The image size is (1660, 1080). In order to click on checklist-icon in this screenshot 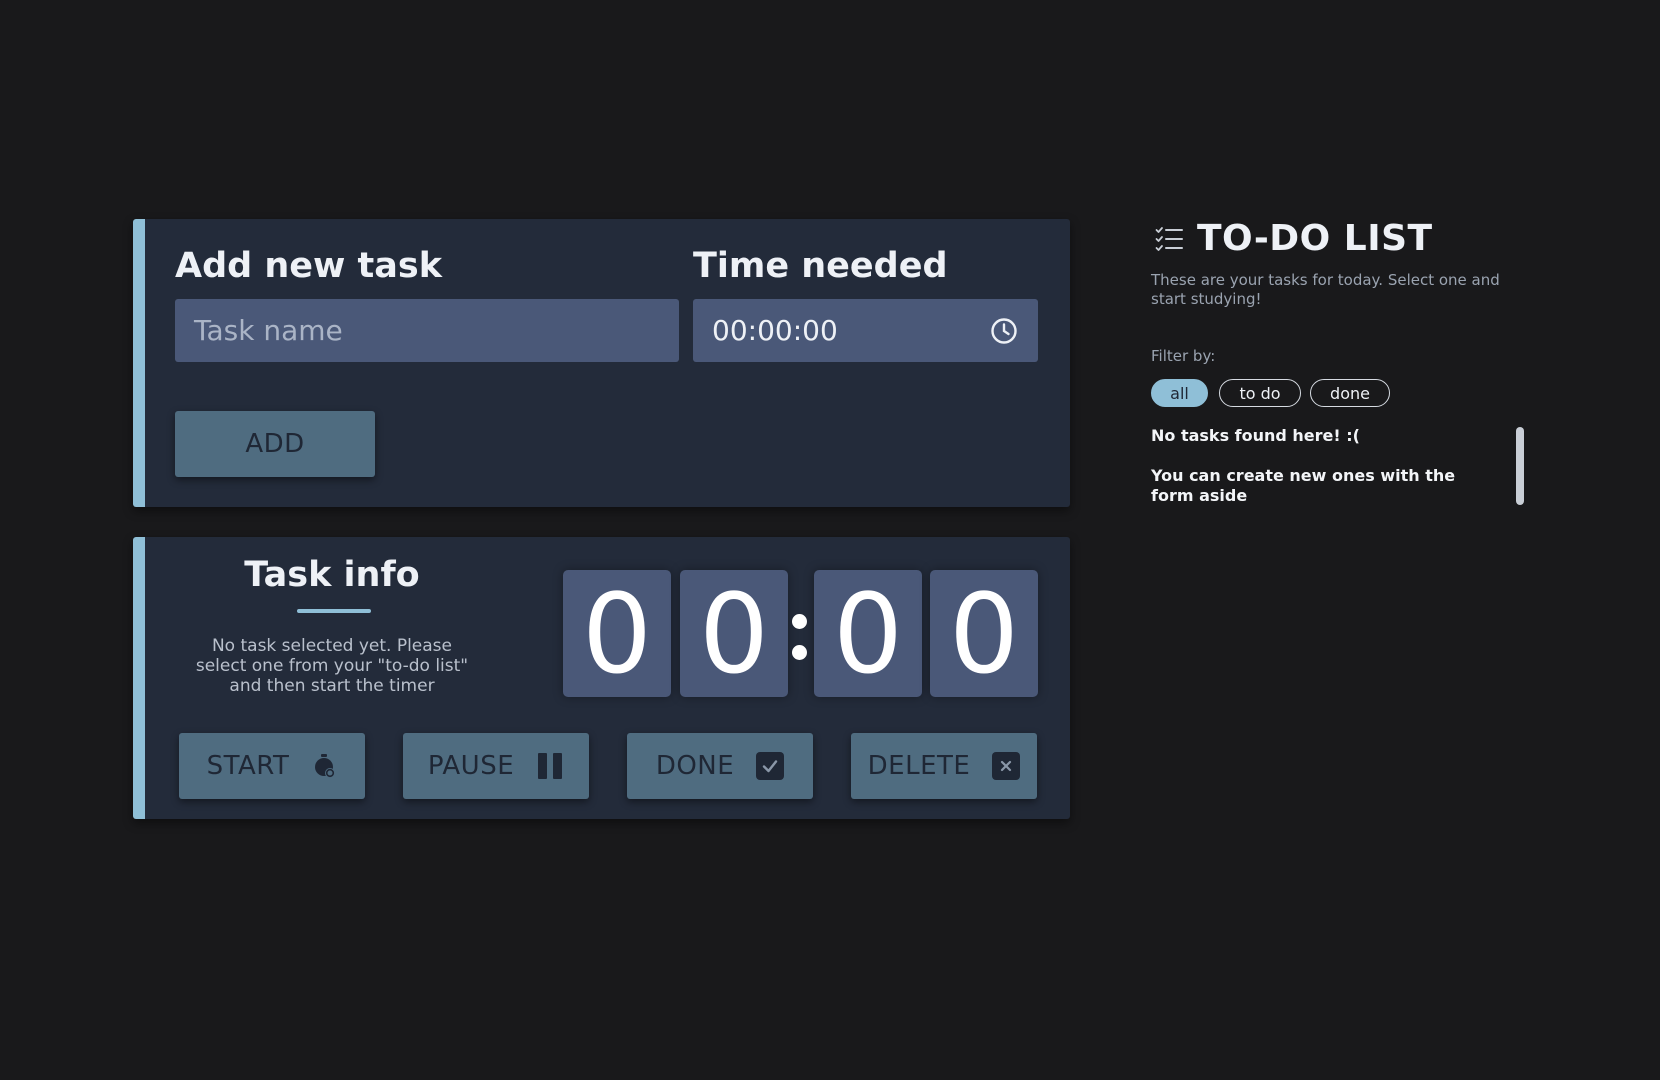, I will do `click(1169, 238)`.